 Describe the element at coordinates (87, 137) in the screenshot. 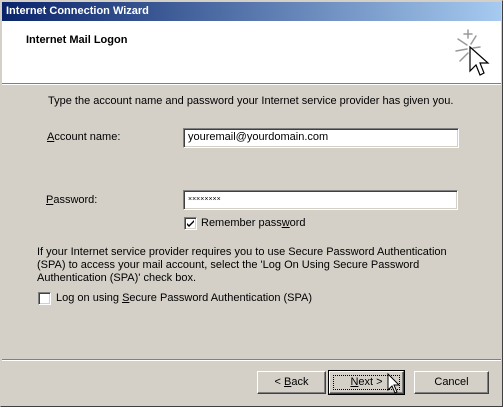

I see `account-name-label-rest: ccount name:` at that location.